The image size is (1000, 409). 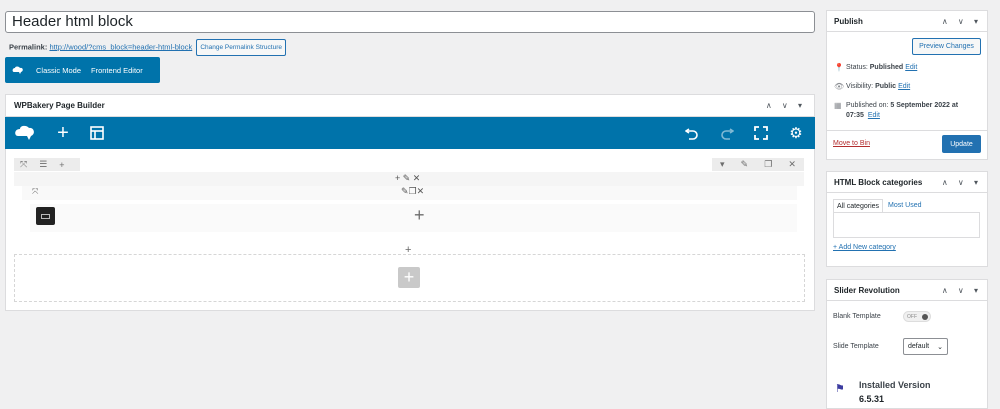 I want to click on slide-template-value: default, so click(x=919, y=346).